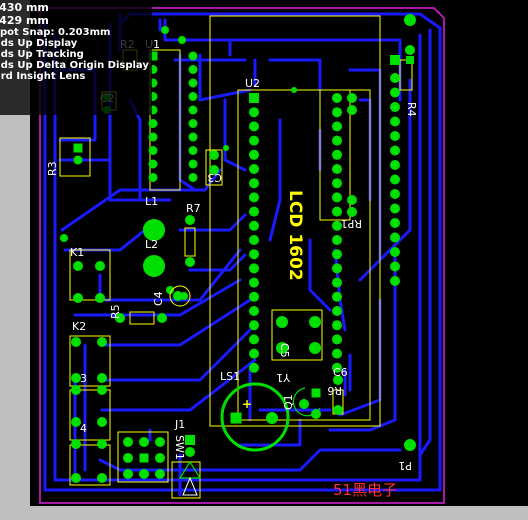  I want to click on buzzer-polarity-mark: +, so click(247, 404).